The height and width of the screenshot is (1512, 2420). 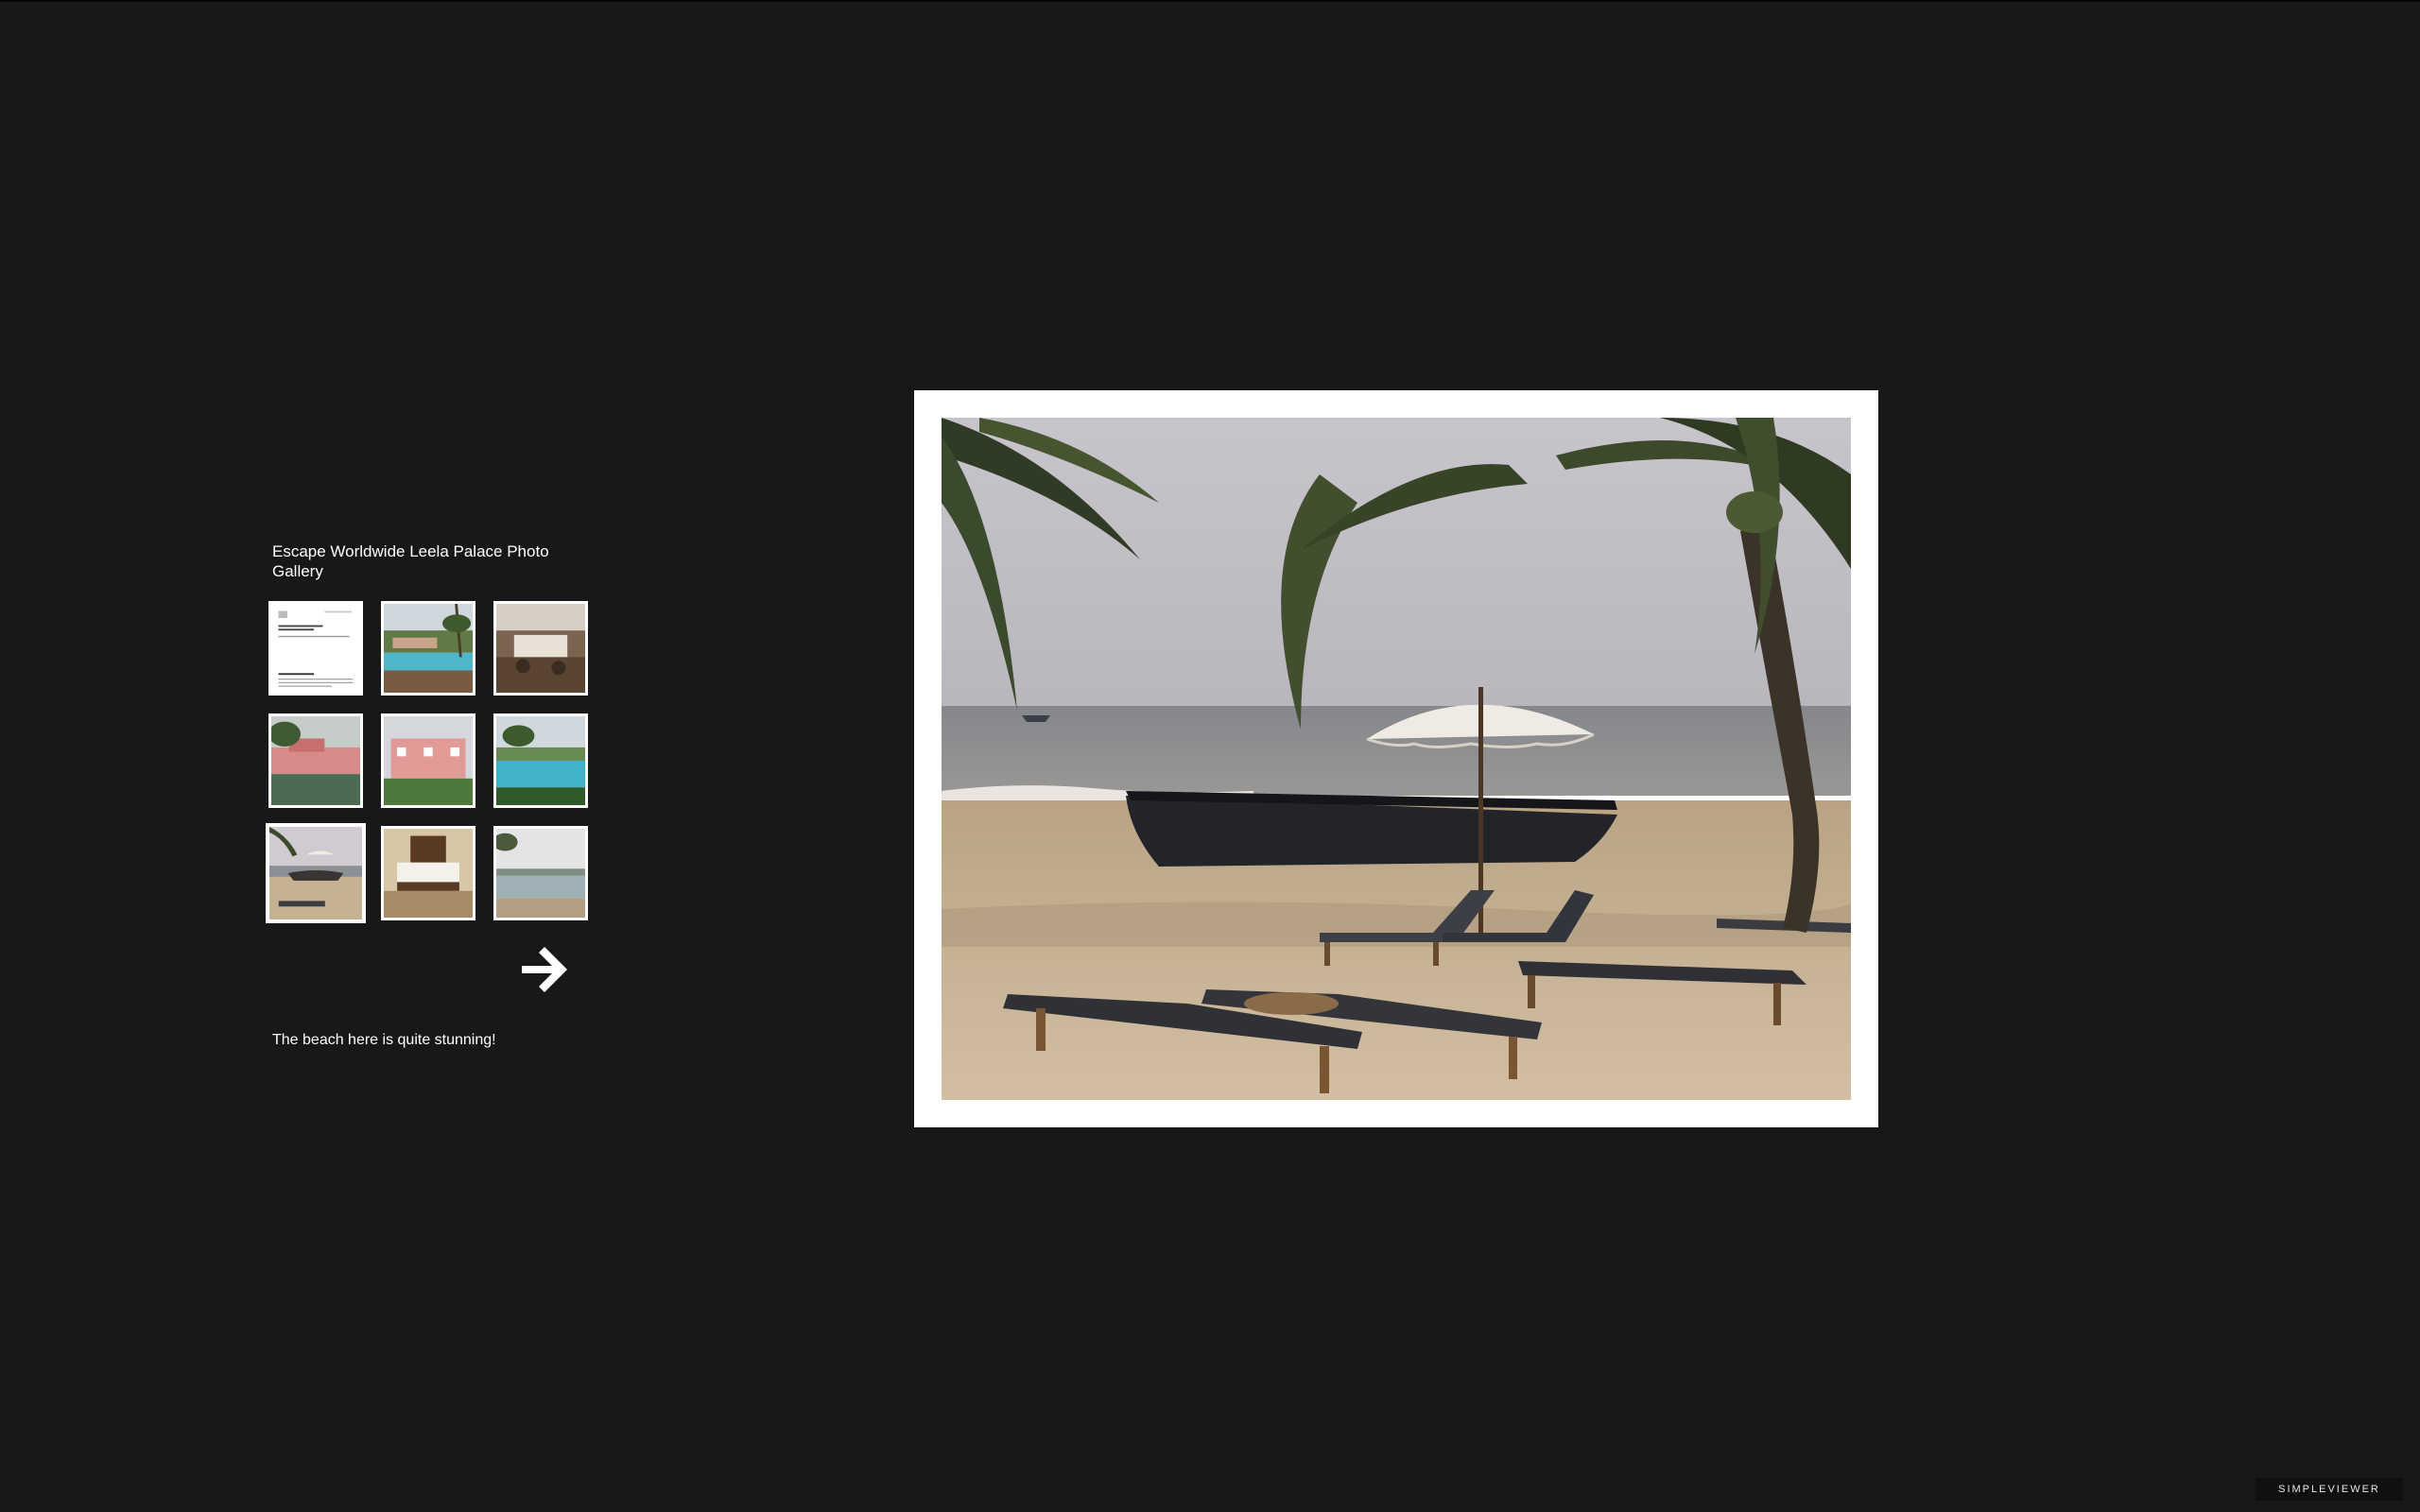 I want to click on thumb-infinity-pool, so click(x=540, y=873).